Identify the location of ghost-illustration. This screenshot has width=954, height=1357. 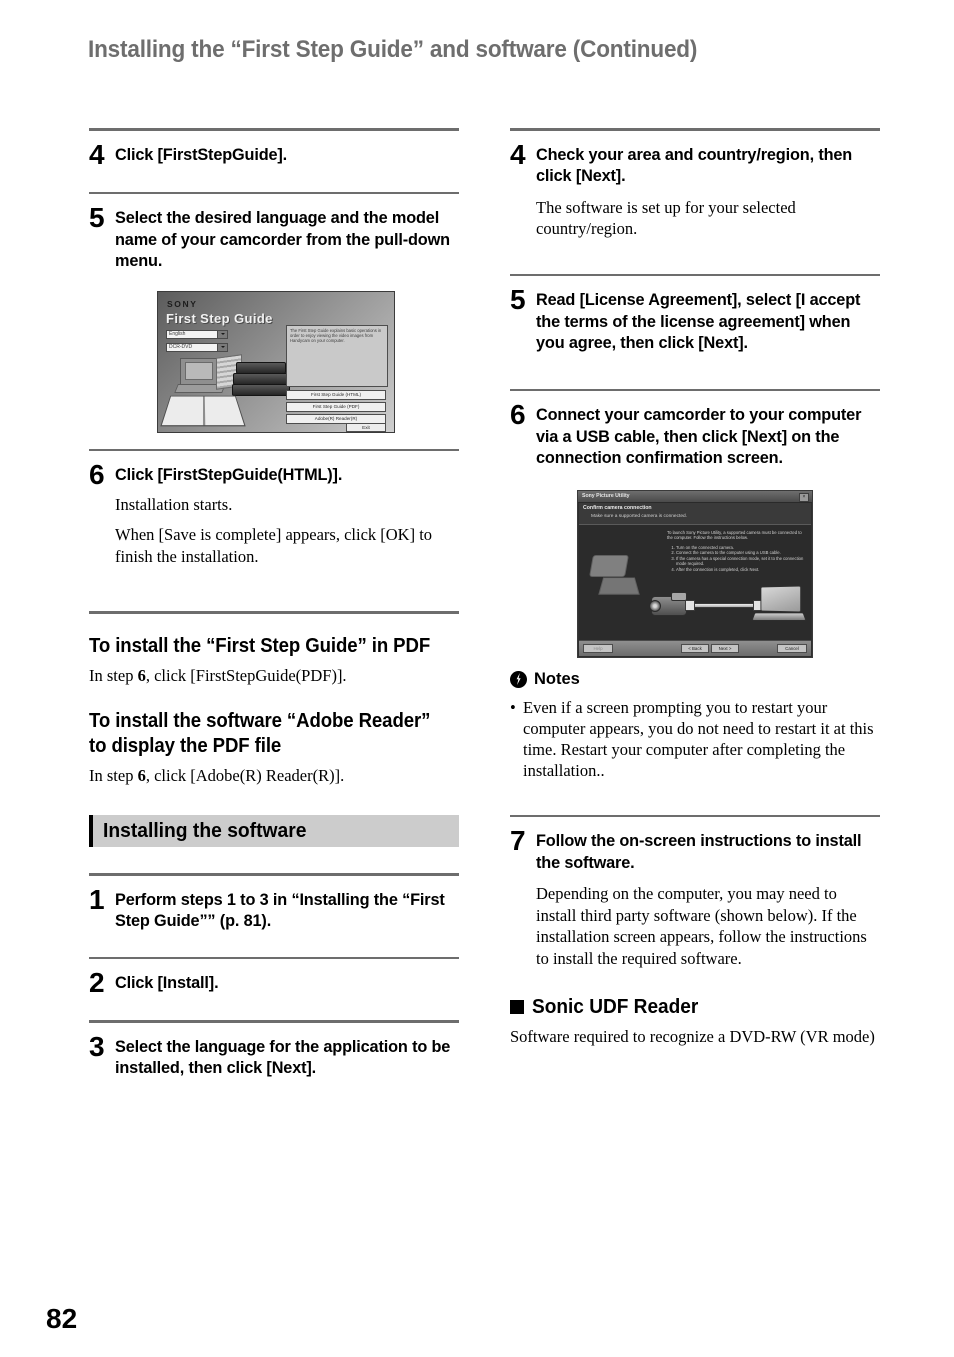
(617, 579).